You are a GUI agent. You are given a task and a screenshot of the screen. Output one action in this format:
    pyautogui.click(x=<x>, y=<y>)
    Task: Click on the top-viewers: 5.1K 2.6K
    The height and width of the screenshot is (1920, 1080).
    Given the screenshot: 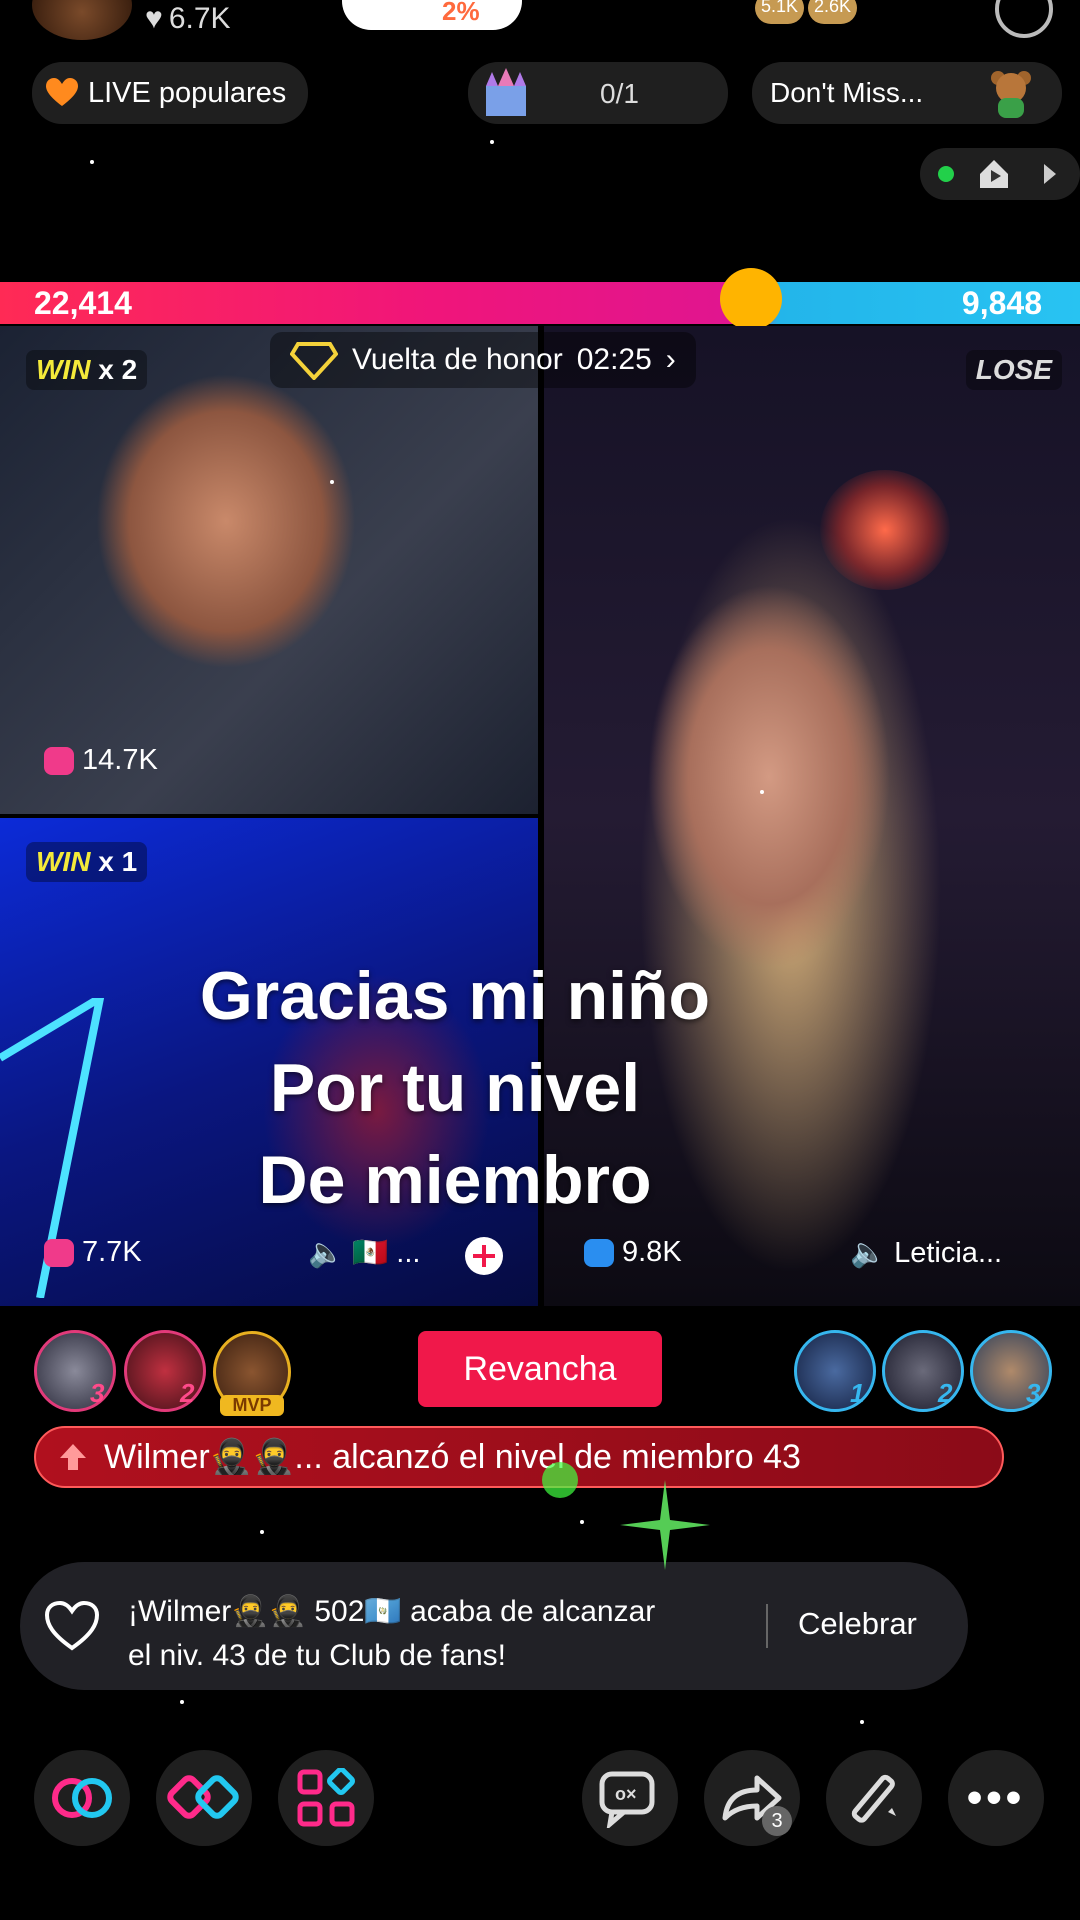 What is the action you would take?
    pyautogui.click(x=815, y=12)
    